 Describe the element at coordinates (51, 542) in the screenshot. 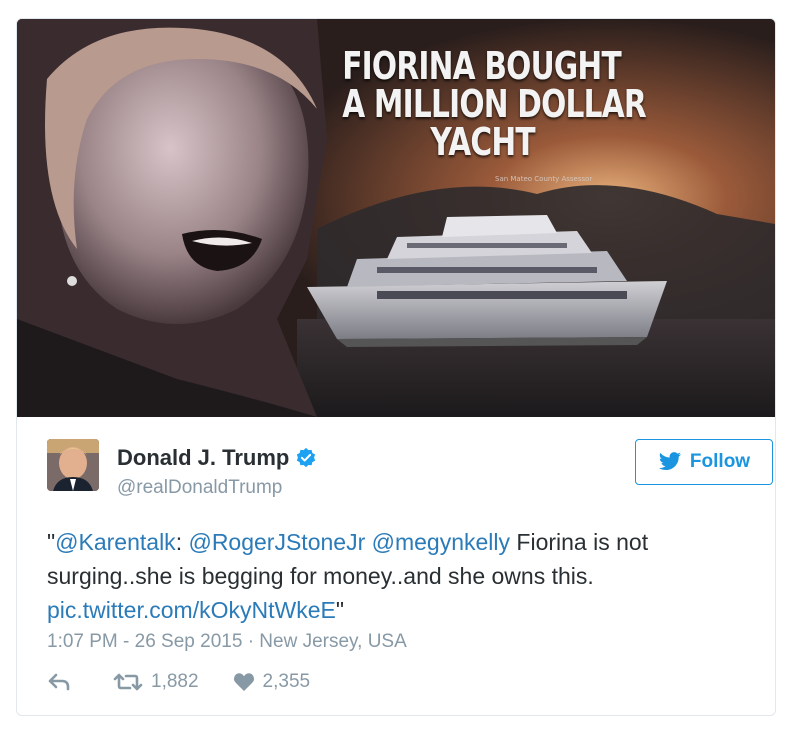

I see `quote-open: "` at that location.